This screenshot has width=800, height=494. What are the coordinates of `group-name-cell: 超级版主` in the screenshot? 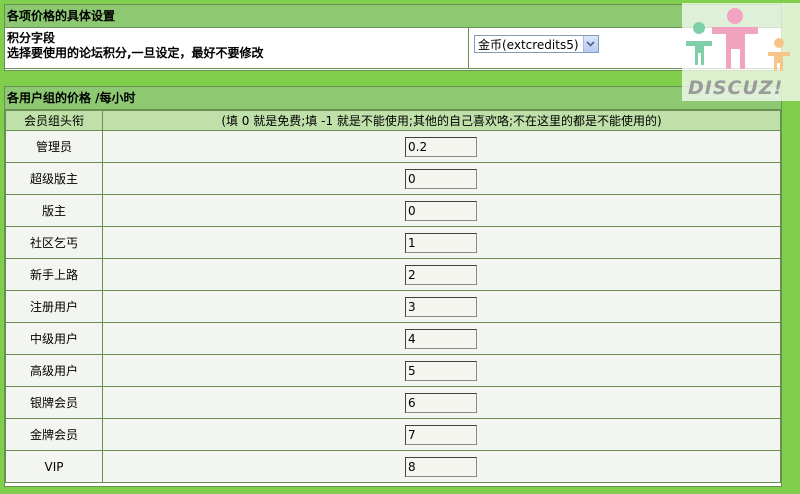 It's located at (54, 178).